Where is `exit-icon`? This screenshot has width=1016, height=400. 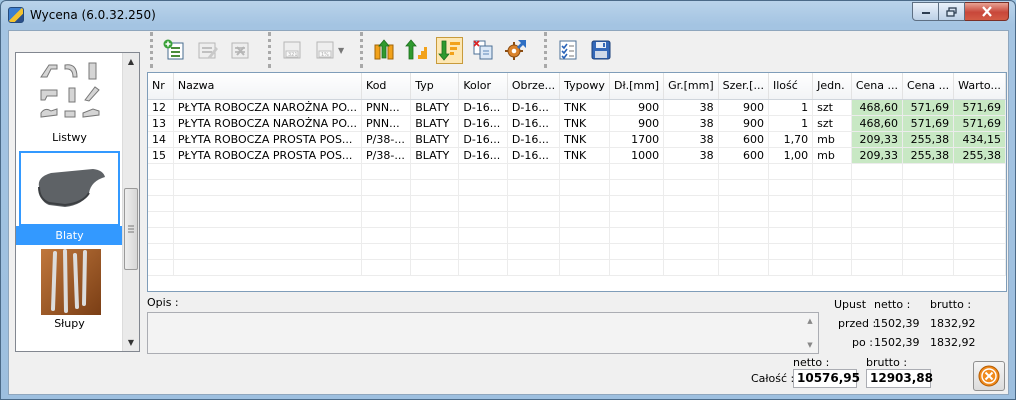
exit-icon is located at coordinates (989, 376).